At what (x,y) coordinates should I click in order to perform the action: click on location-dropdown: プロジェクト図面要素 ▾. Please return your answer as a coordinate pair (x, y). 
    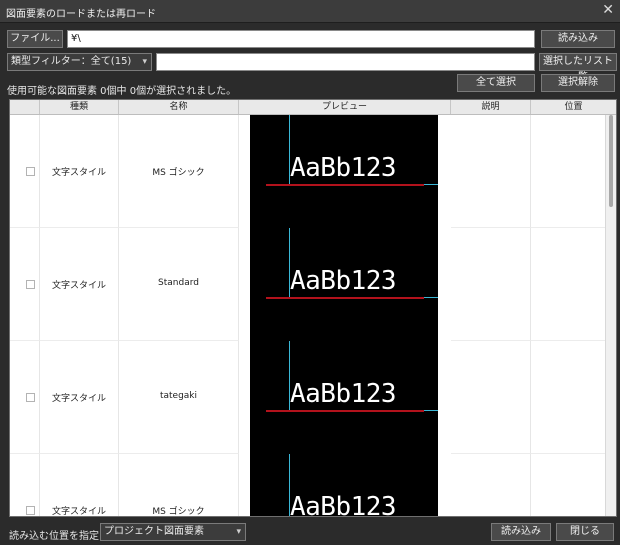
    Looking at the image, I should click on (173, 532).